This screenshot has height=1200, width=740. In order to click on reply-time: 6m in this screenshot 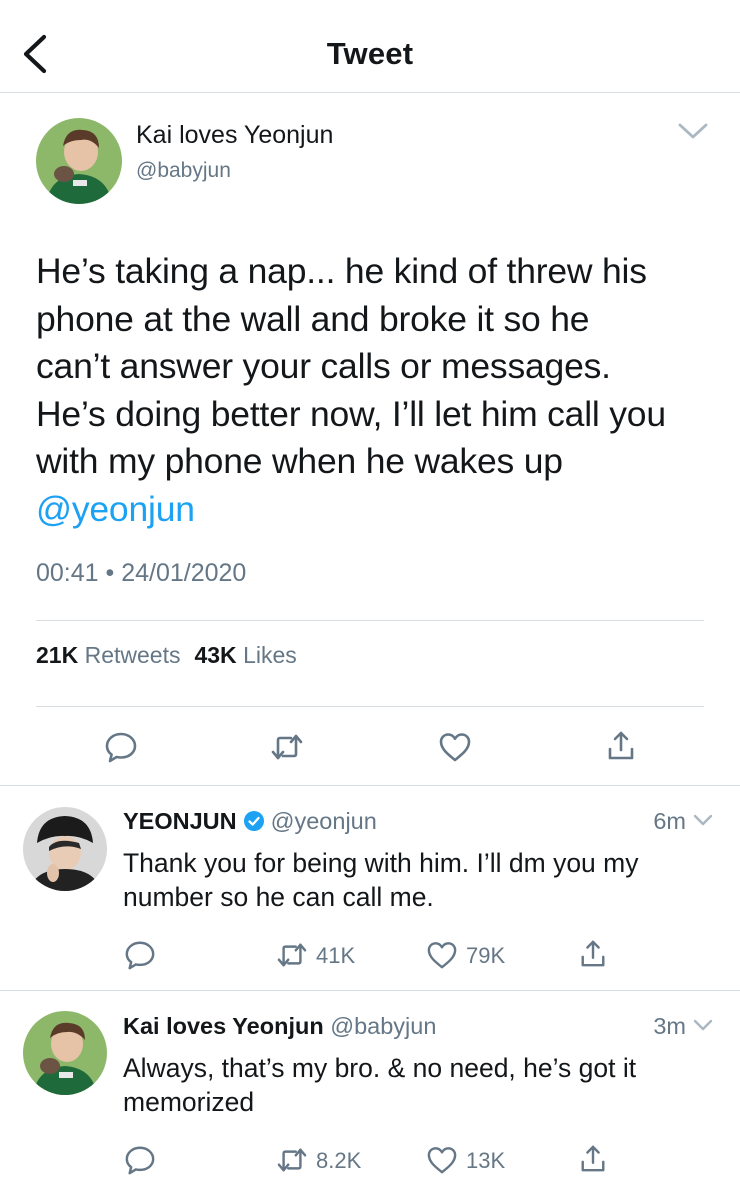, I will do `click(669, 821)`.